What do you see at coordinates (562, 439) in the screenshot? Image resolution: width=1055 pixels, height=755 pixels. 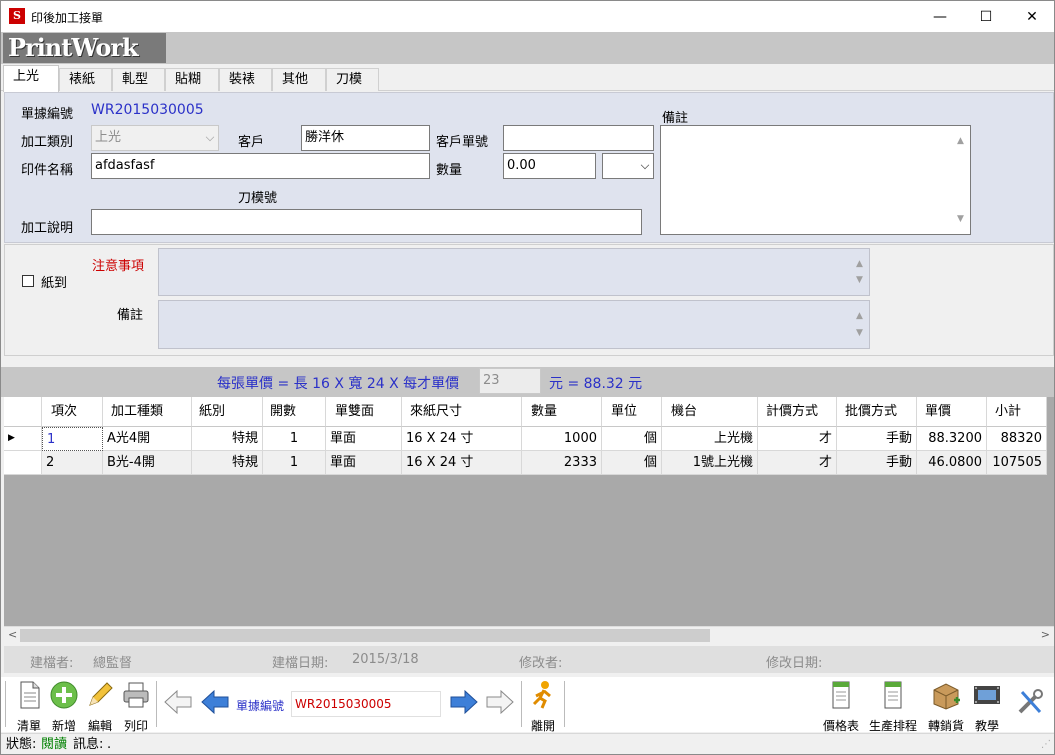 I see `grid-cell: 1000` at bounding box center [562, 439].